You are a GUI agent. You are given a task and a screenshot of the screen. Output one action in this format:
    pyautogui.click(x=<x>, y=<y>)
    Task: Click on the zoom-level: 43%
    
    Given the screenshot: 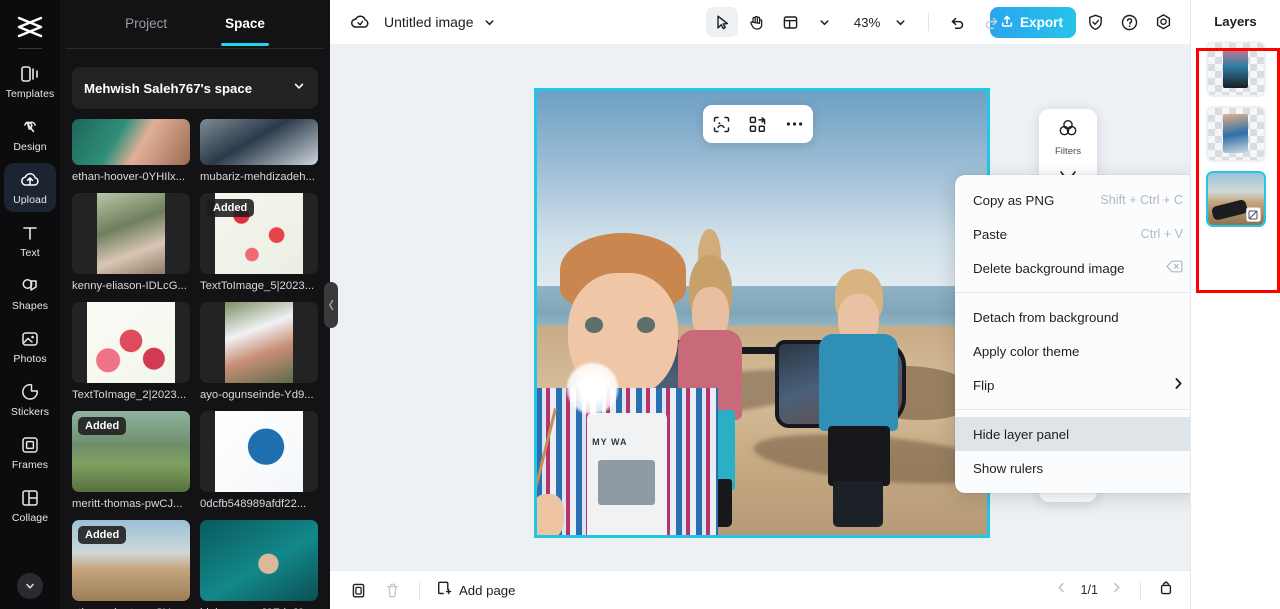 What is the action you would take?
    pyautogui.click(x=867, y=22)
    